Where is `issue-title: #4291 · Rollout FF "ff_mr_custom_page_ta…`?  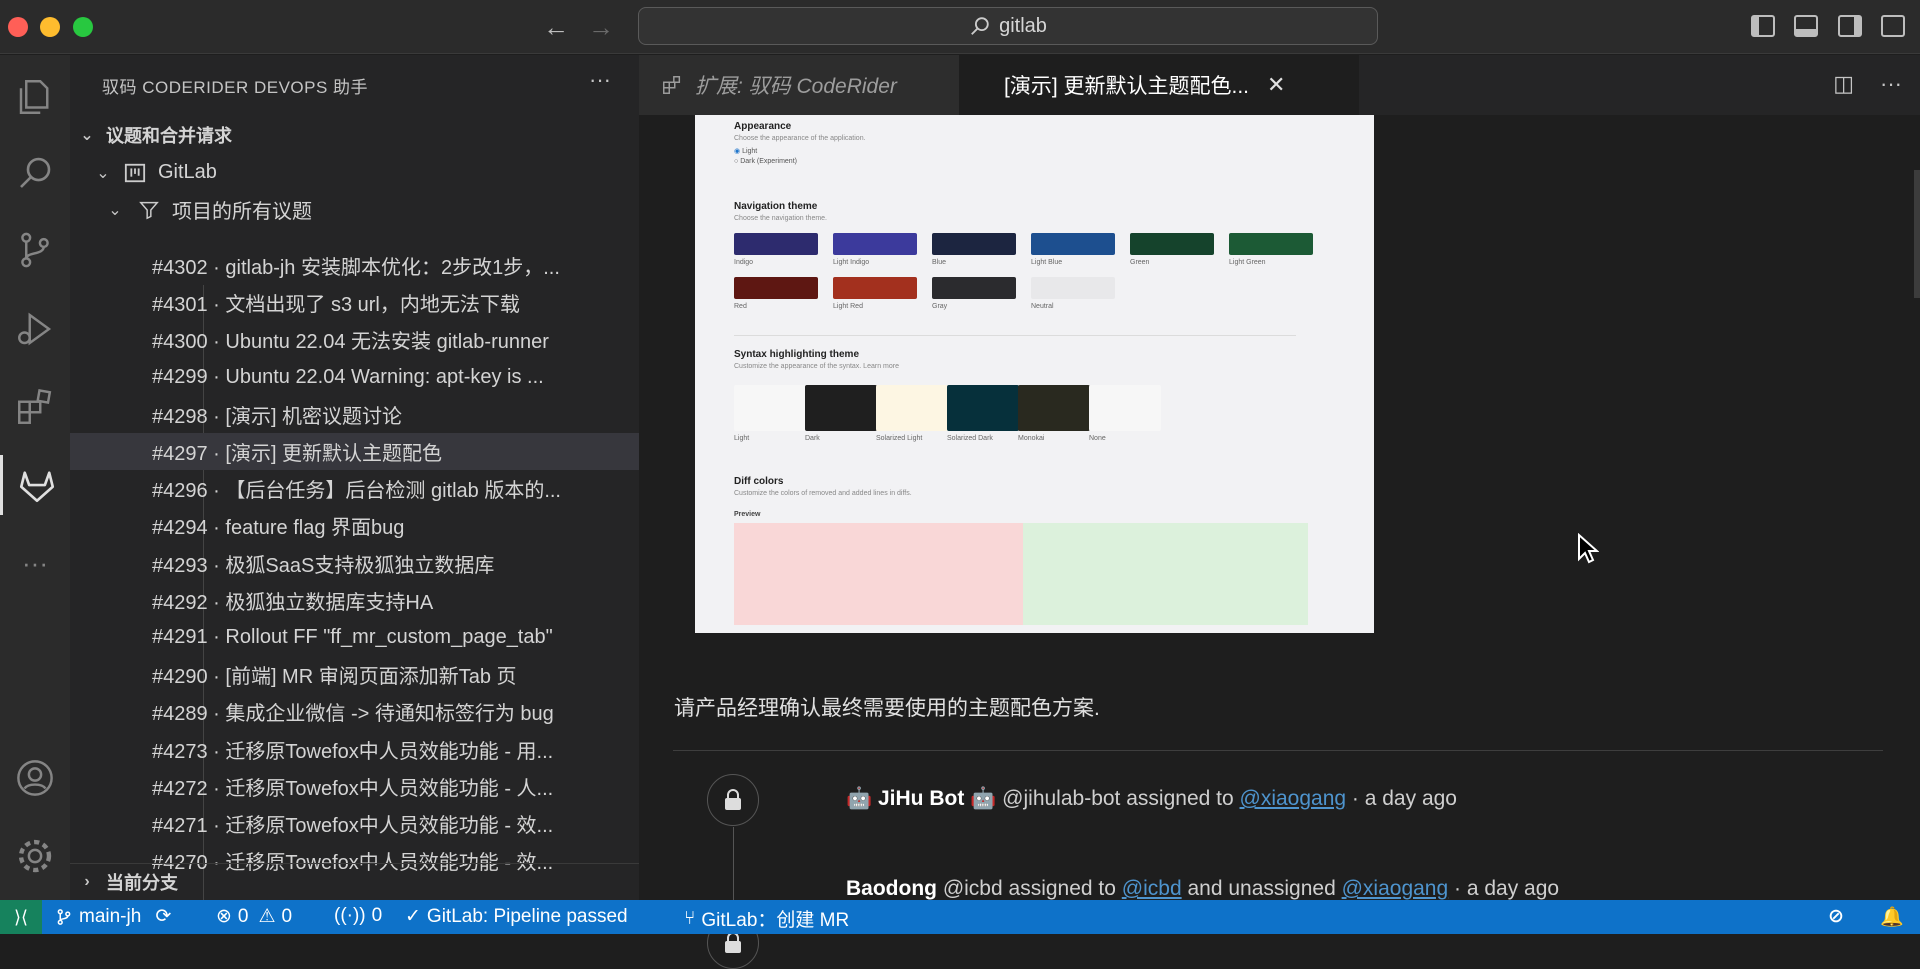 issue-title: #4291 · Rollout FF "ff_mr_custom_page_ta… is located at coordinates (352, 637).